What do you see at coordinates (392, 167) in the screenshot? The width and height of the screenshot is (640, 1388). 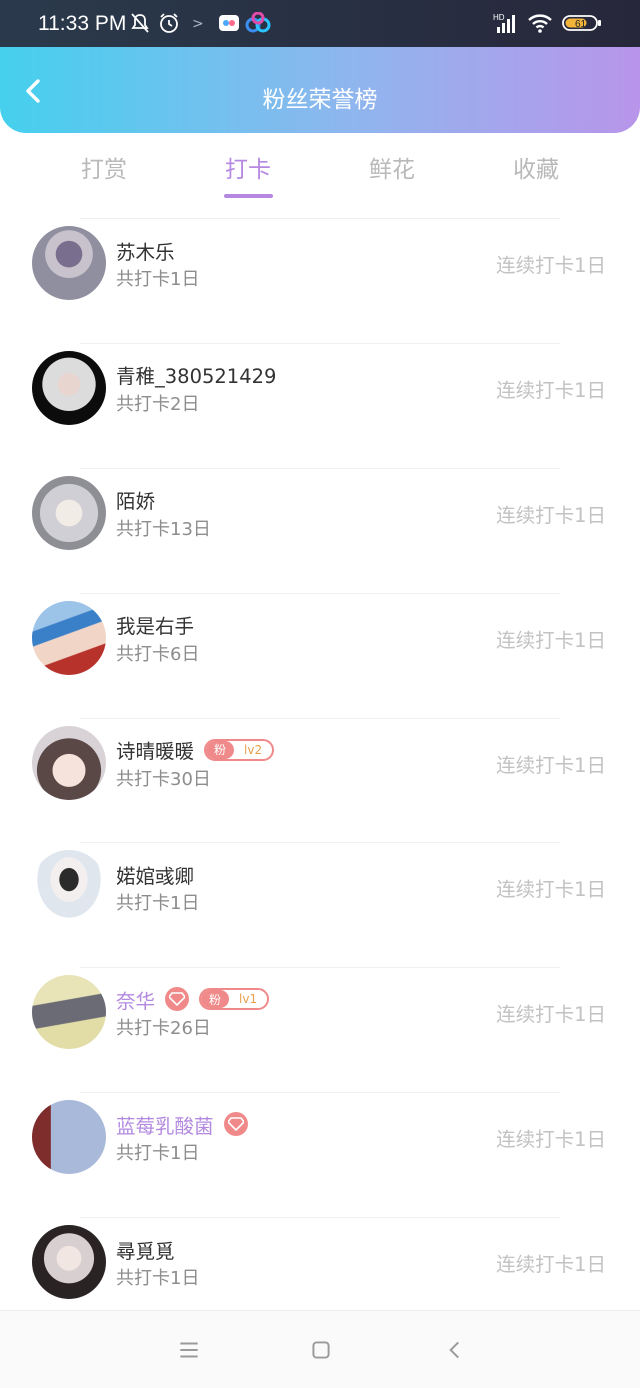 I see `tab-flowers: 鲜花` at bounding box center [392, 167].